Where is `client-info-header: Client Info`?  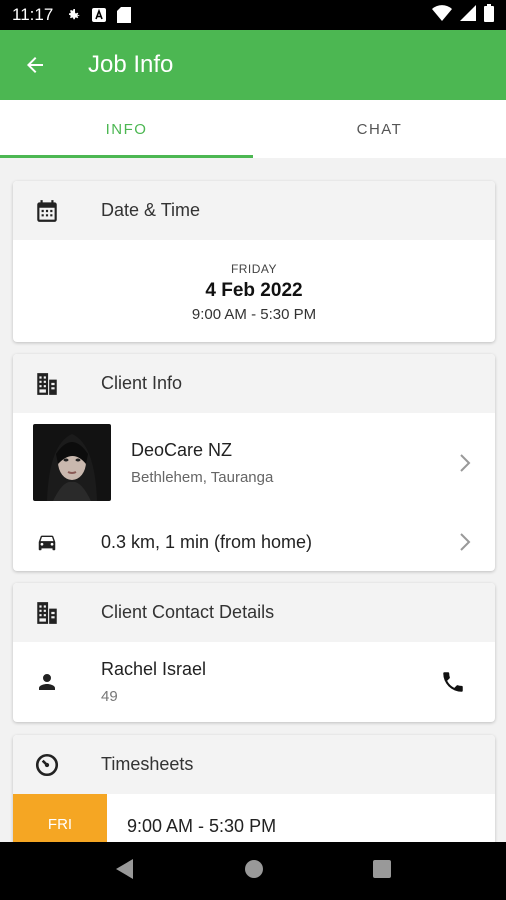
client-info-header: Client Info is located at coordinates (254, 383).